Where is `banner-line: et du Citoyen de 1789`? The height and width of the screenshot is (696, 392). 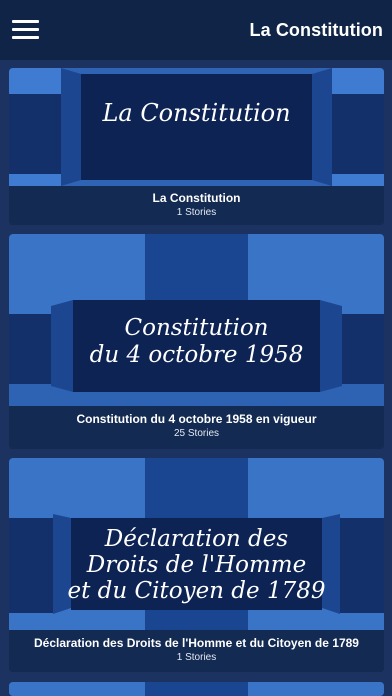
banner-line: et du Citoyen de 1789 is located at coordinates (197, 591).